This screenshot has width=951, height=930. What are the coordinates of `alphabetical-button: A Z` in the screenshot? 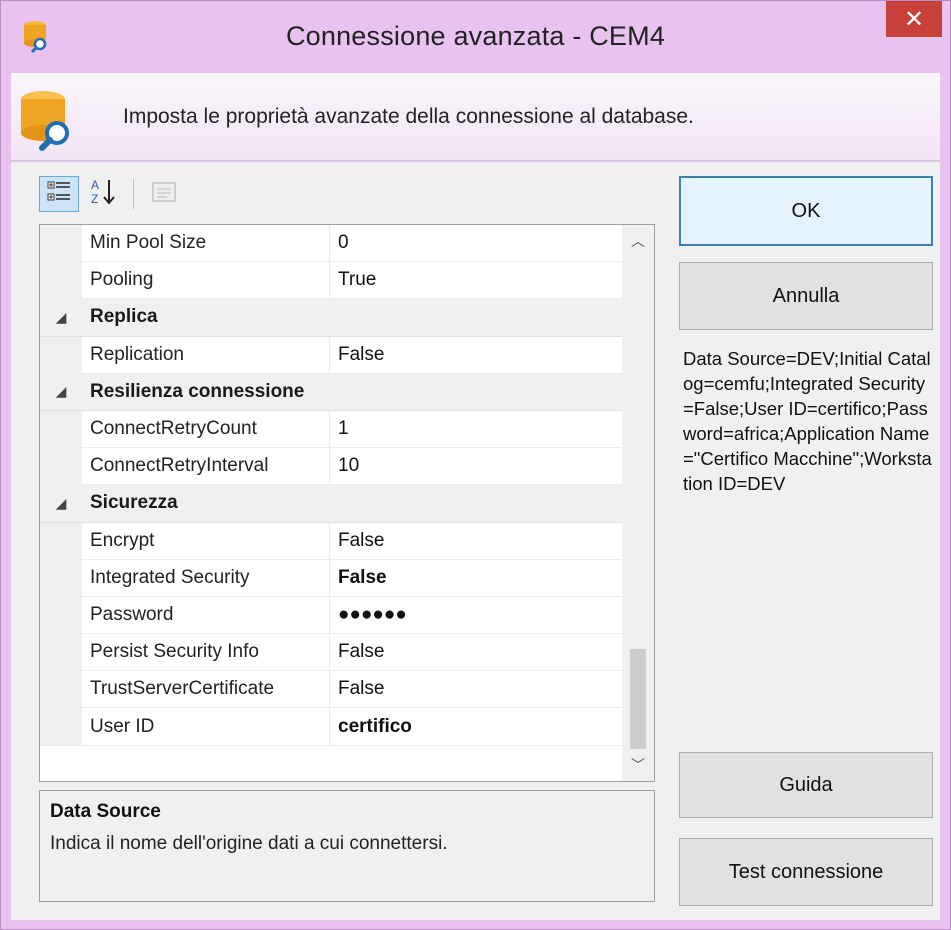 It's located at (103, 194).